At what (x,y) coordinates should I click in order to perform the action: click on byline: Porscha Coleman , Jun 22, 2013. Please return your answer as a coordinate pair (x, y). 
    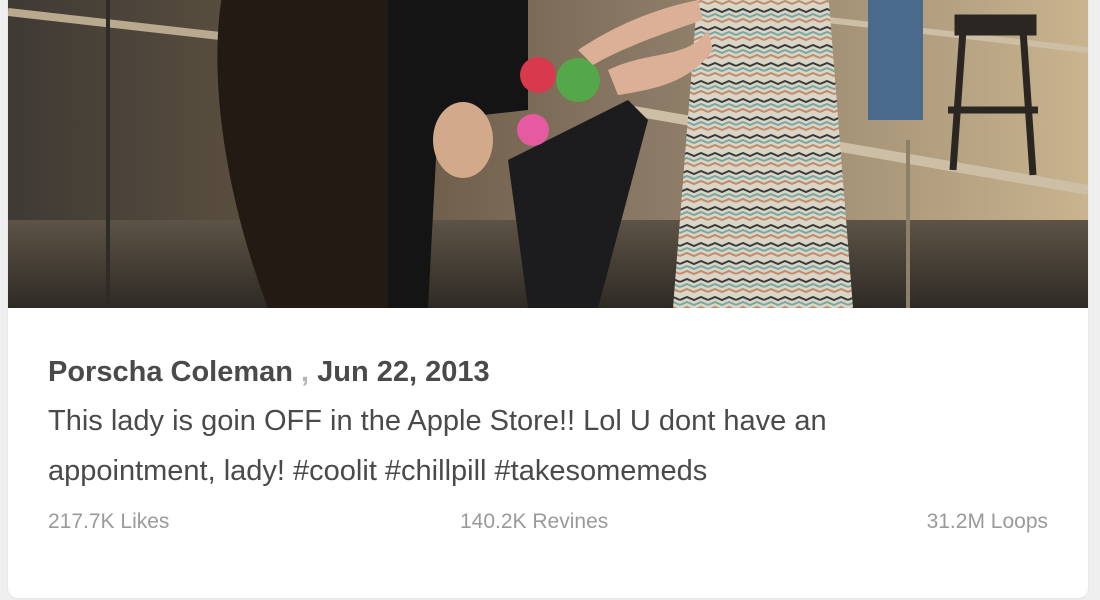
    Looking at the image, I should click on (548, 372).